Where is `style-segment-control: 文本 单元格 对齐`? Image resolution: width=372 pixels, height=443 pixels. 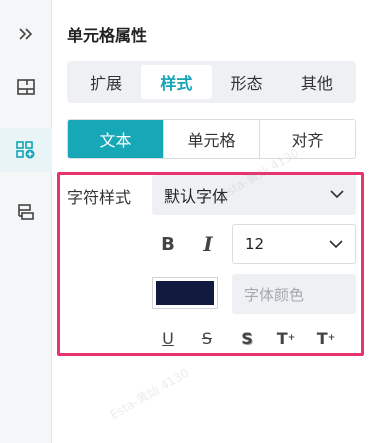 style-segment-control: 文本 单元格 对齐 is located at coordinates (211, 139).